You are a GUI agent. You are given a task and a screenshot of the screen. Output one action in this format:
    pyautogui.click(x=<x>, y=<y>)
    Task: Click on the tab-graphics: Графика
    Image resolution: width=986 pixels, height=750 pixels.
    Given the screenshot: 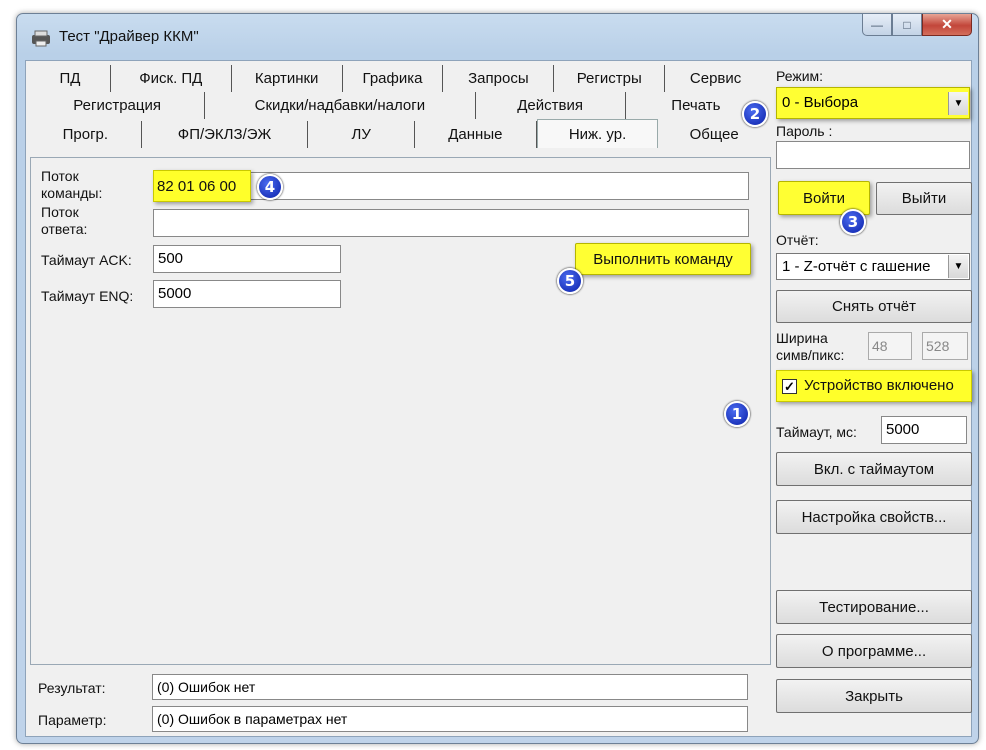 What is the action you would take?
    pyautogui.click(x=393, y=78)
    